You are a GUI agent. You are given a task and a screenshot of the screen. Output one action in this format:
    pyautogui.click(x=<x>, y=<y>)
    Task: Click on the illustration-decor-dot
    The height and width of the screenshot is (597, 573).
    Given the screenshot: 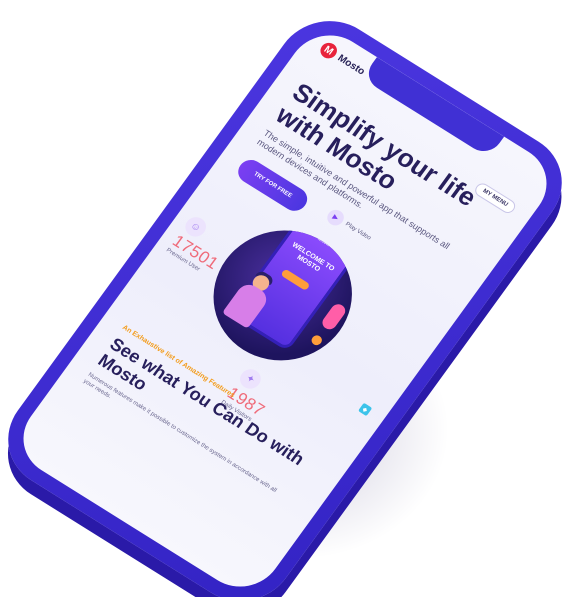 What is the action you would take?
    pyautogui.click(x=316, y=340)
    